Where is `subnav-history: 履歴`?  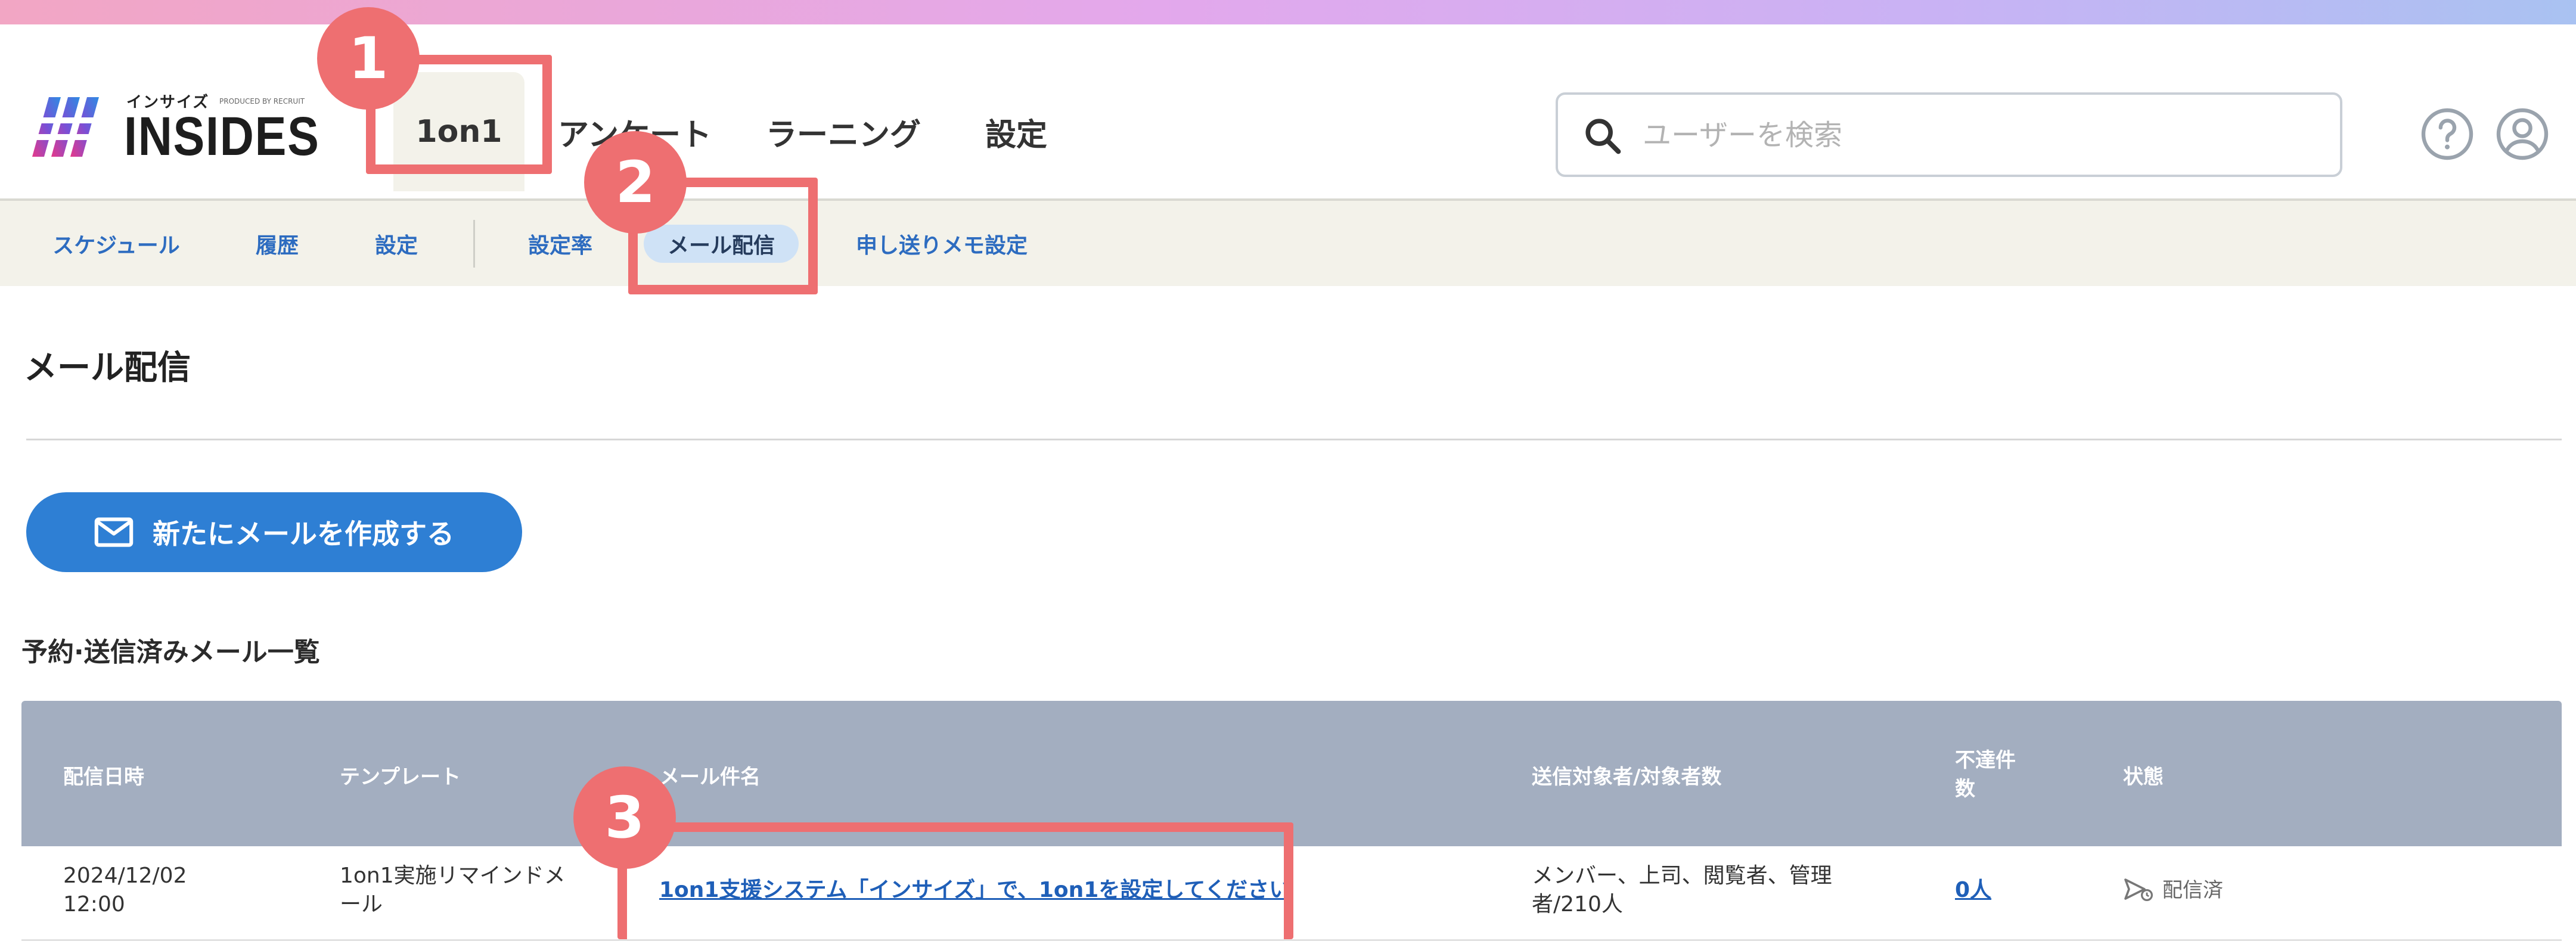 subnav-history: 履歴 is located at coordinates (277, 244).